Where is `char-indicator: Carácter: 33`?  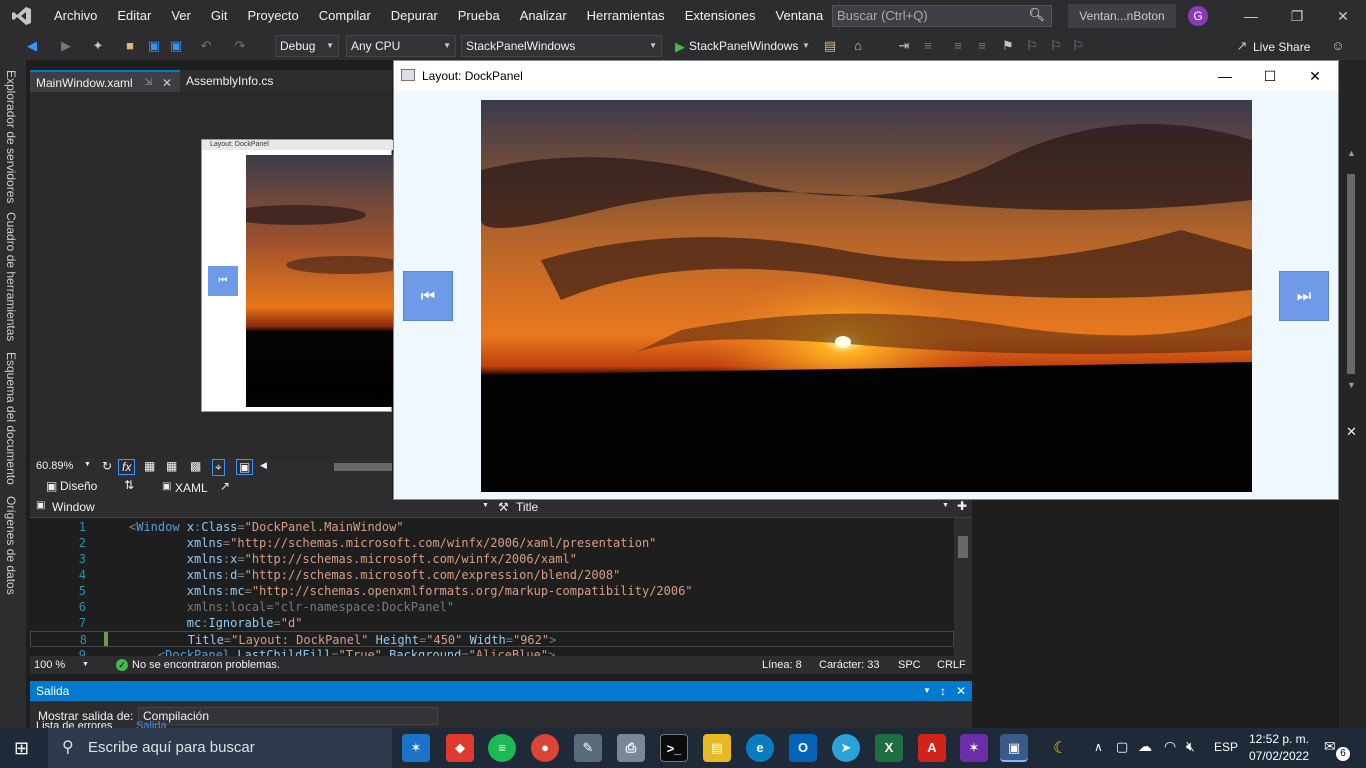
char-indicator: Carácter: 33 is located at coordinates (849, 665).